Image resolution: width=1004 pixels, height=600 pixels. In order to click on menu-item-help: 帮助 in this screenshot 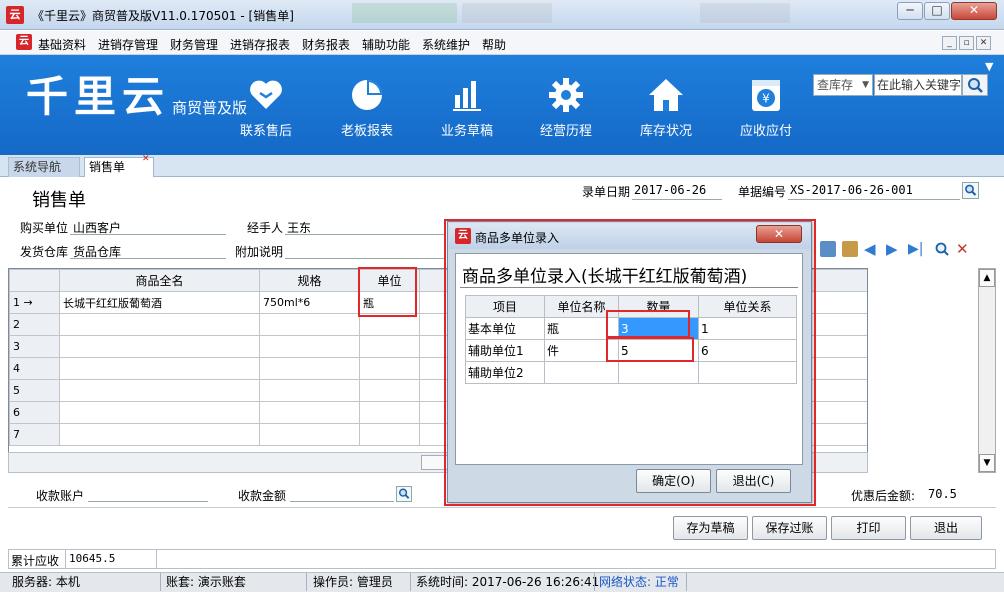, I will do `click(494, 44)`.